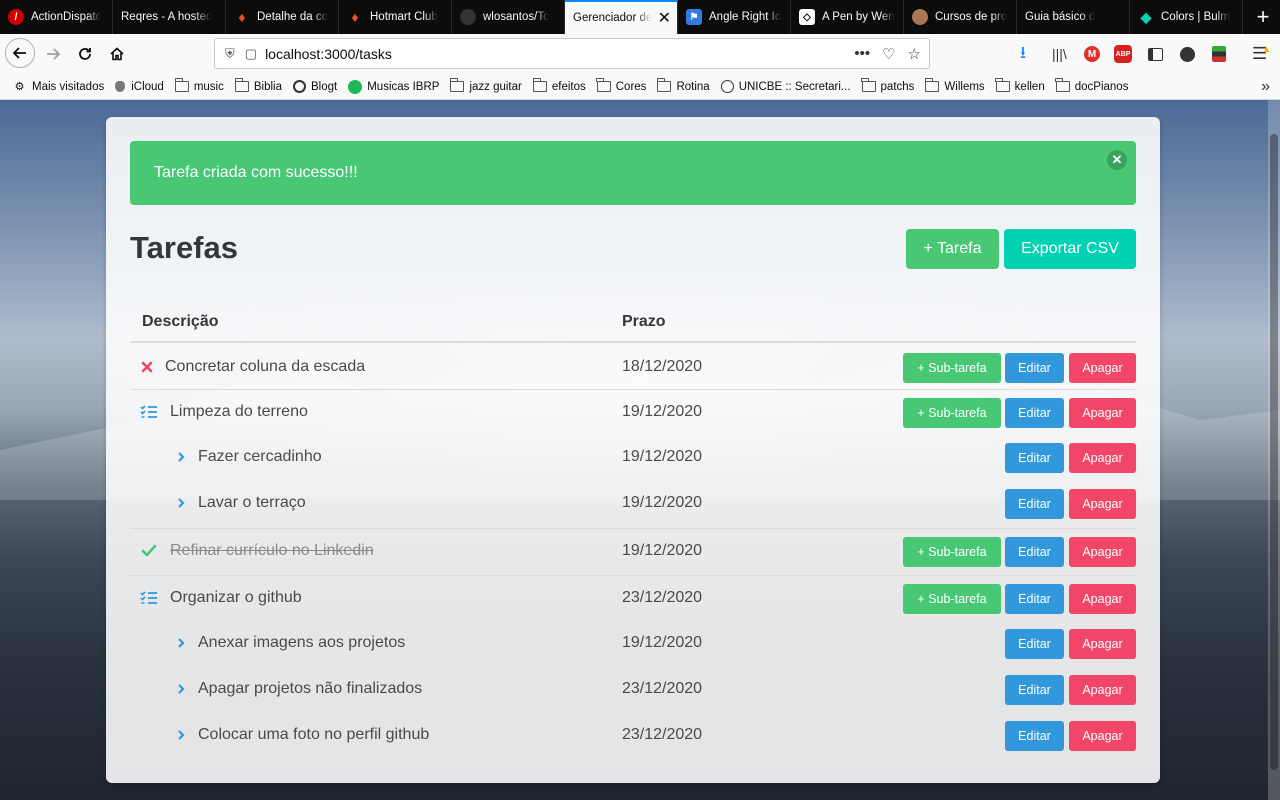 Image resolution: width=1280 pixels, height=800 pixels. What do you see at coordinates (568, 86) in the screenshot?
I see `bookmark-label: efeitos` at bounding box center [568, 86].